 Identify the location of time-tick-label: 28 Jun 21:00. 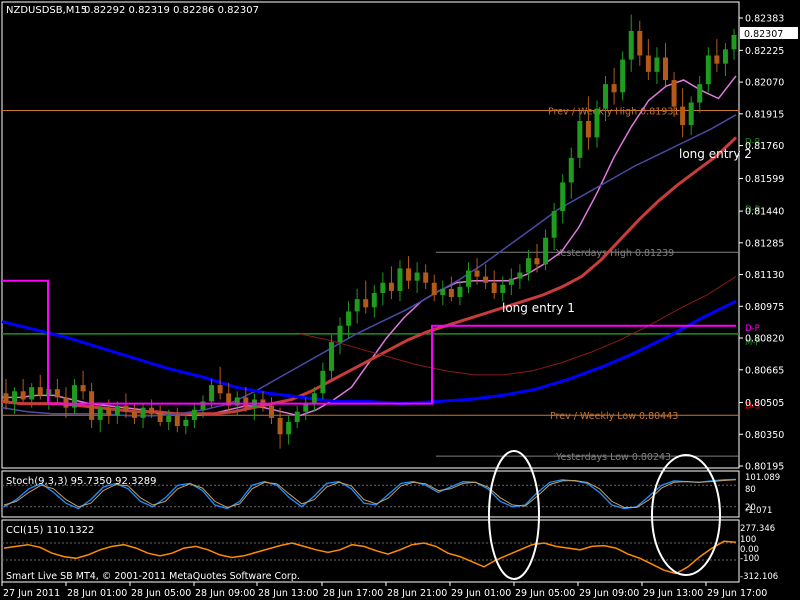
(417, 593).